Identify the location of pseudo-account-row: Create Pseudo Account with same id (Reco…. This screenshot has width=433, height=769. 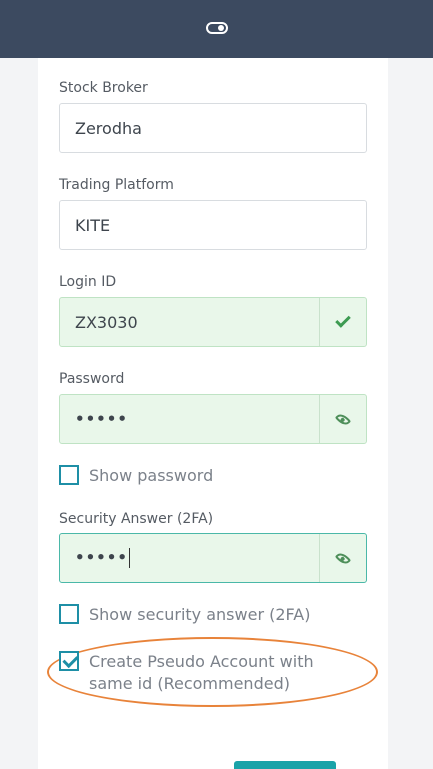
(186, 673).